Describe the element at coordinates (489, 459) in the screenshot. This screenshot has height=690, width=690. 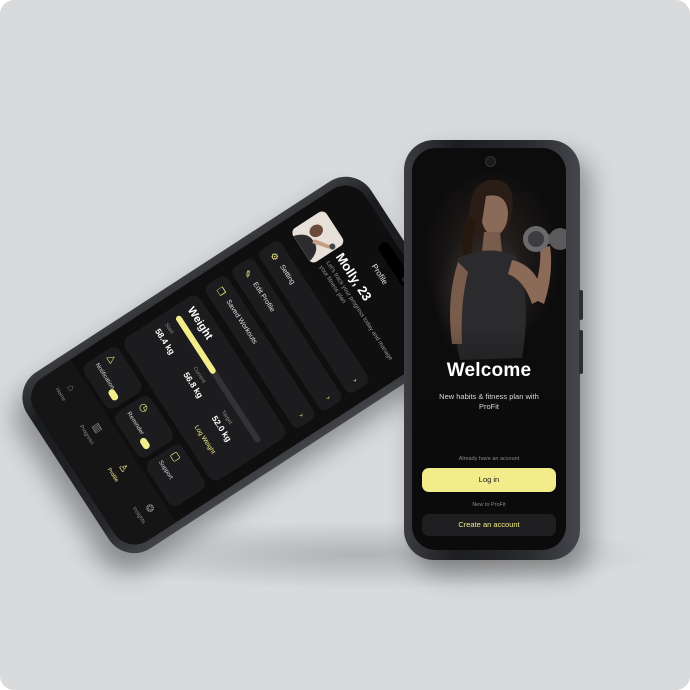
I see `have-account-text: Already have an account` at that location.